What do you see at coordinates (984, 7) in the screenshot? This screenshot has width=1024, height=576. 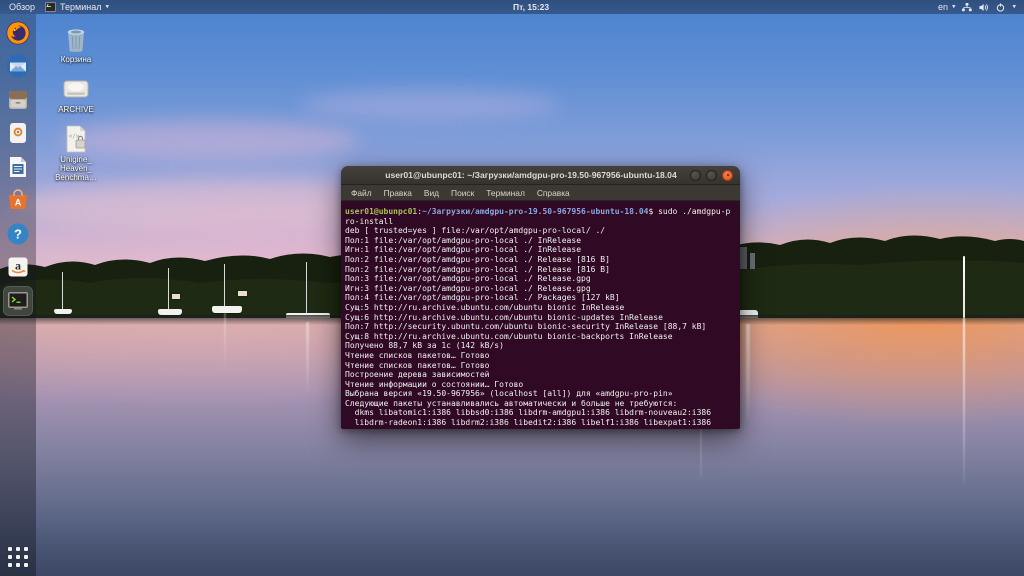 I see `volume-icon` at bounding box center [984, 7].